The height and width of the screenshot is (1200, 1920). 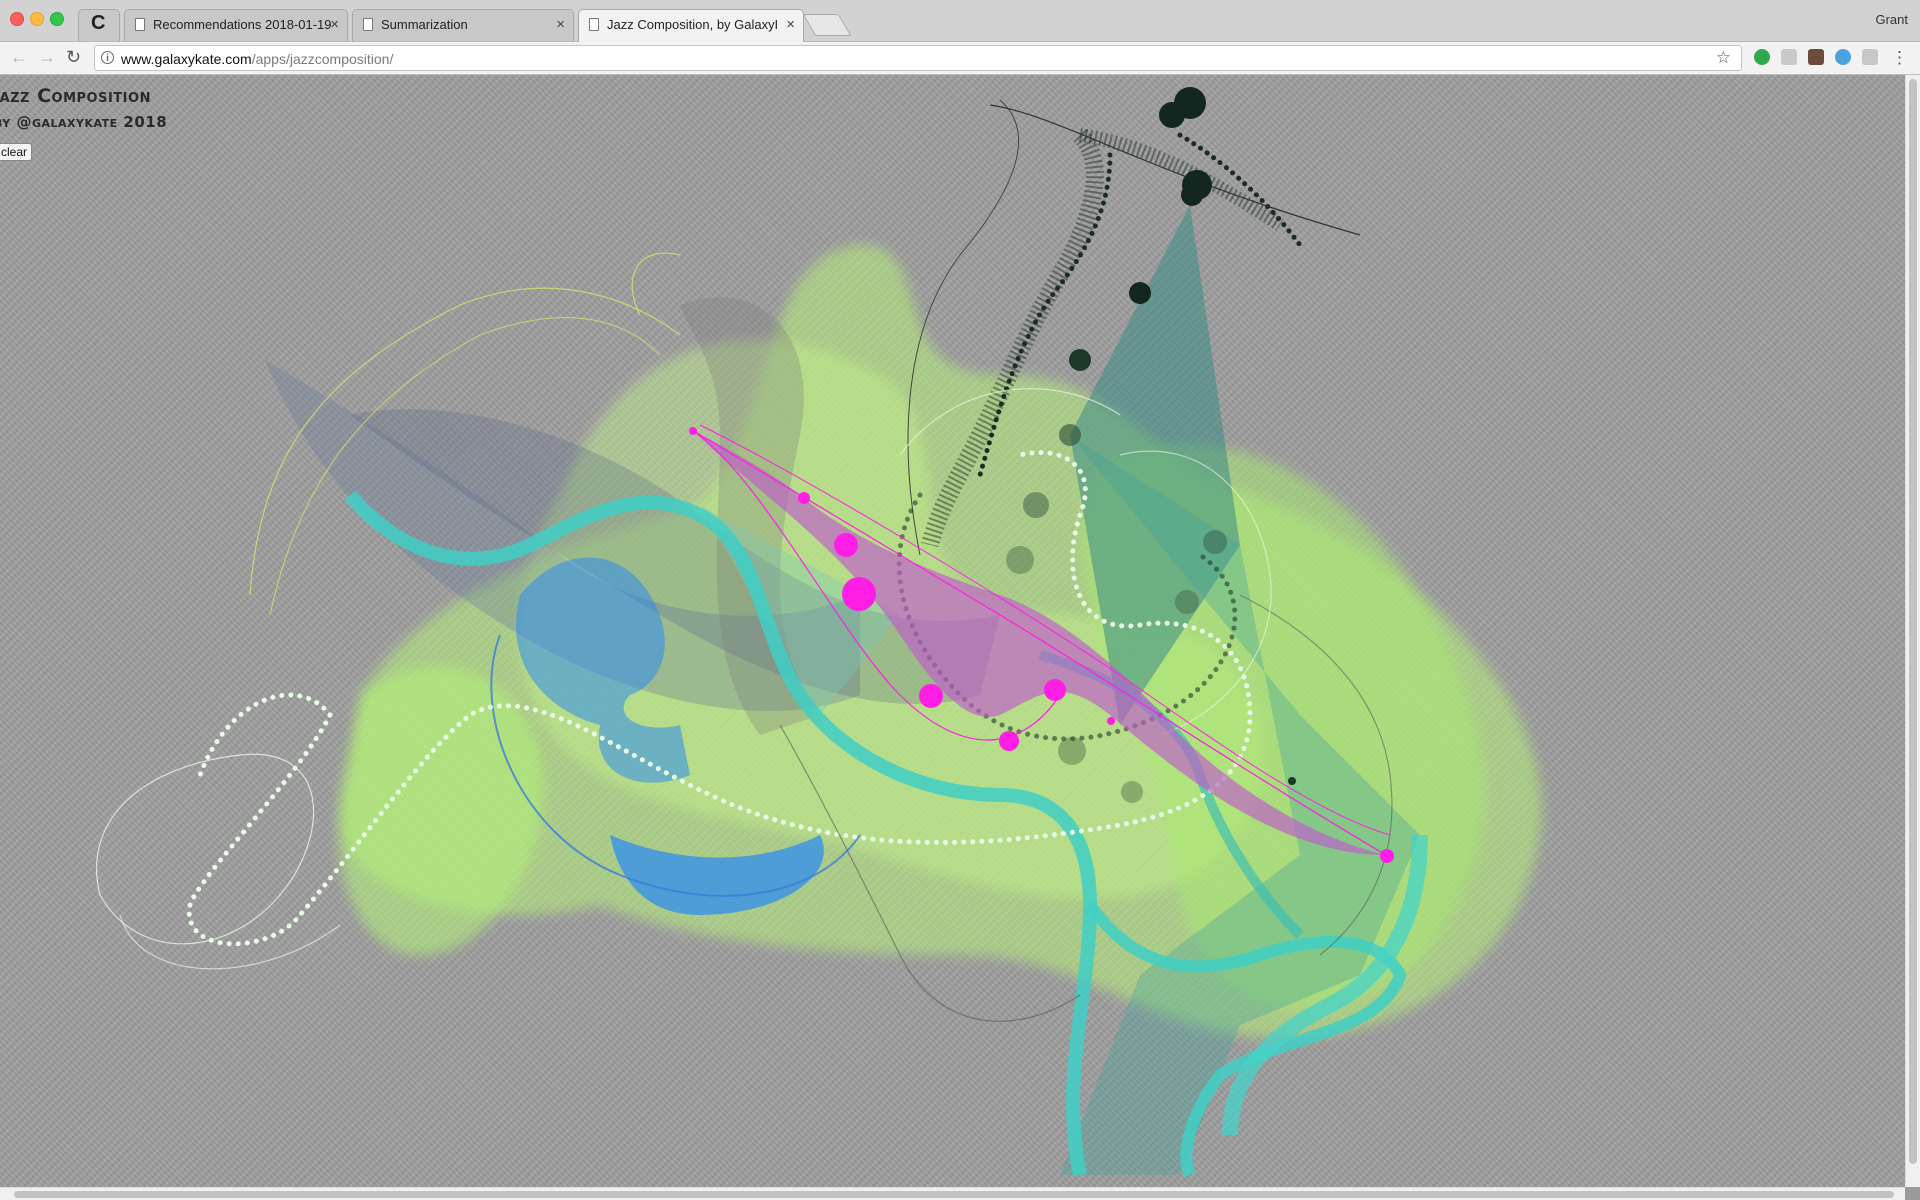 What do you see at coordinates (19, 57) in the screenshot?
I see `back-arrow-icon: ←` at bounding box center [19, 57].